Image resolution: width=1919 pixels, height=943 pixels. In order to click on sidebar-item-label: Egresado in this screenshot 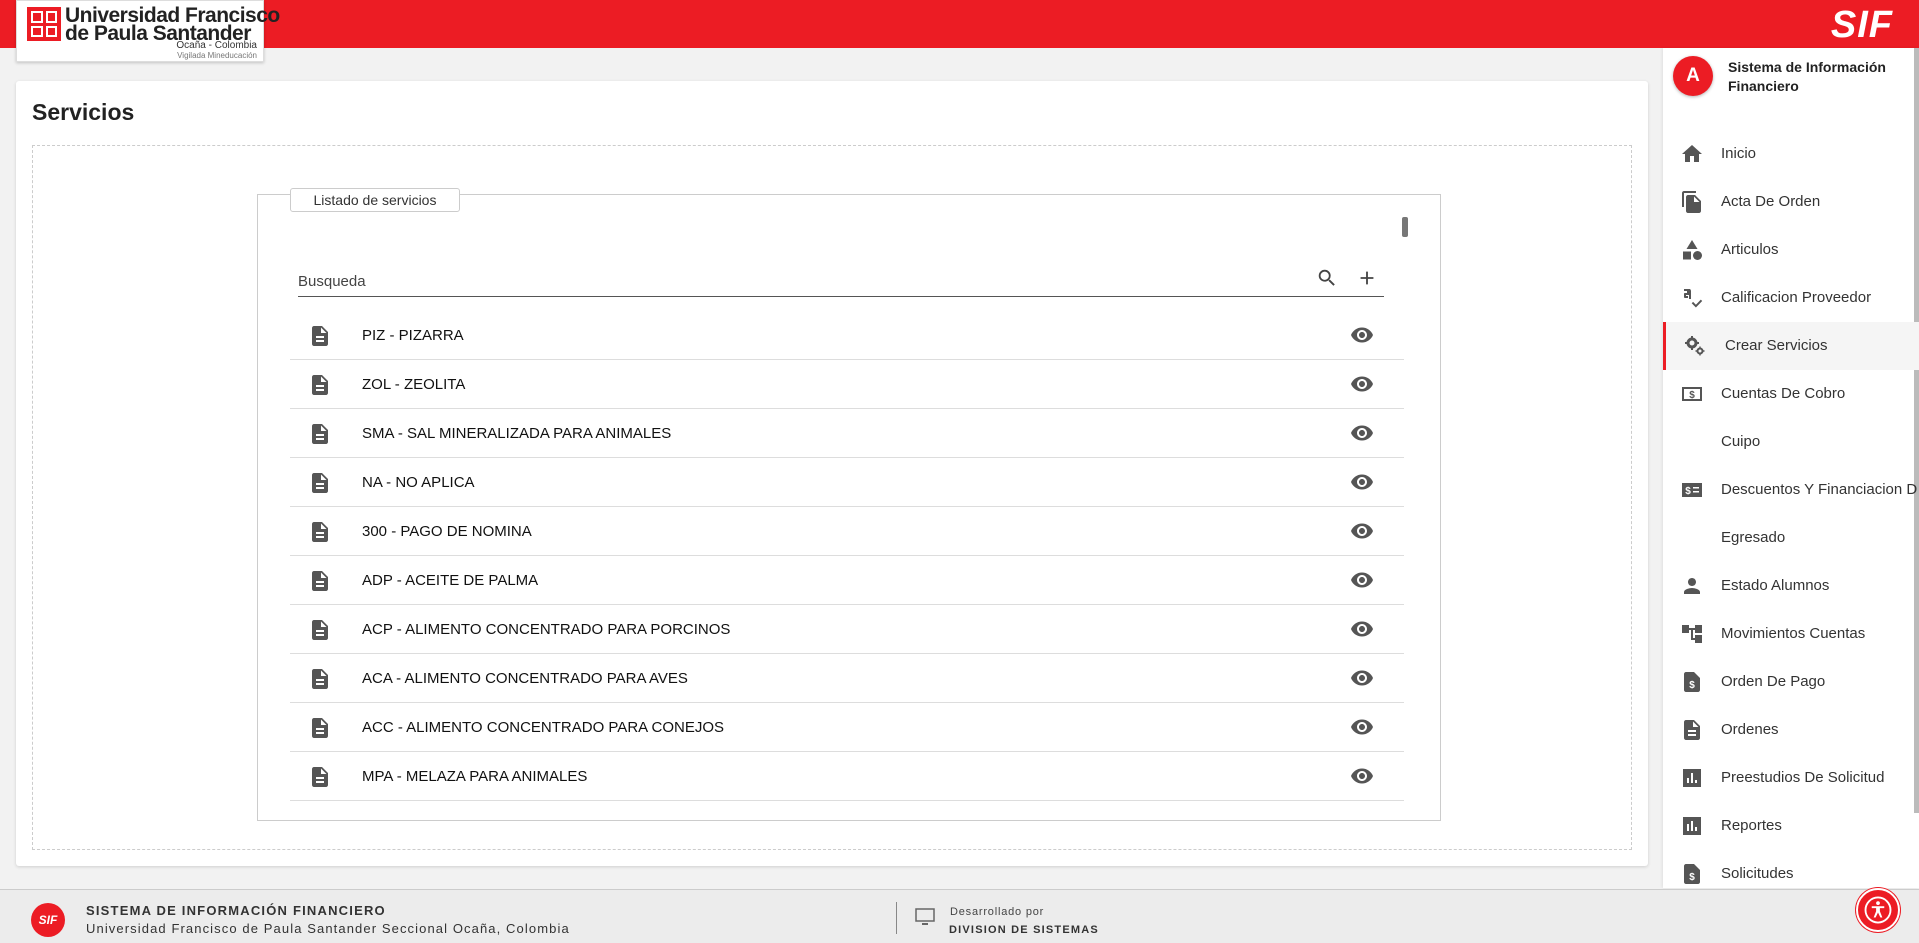, I will do `click(1753, 537)`.